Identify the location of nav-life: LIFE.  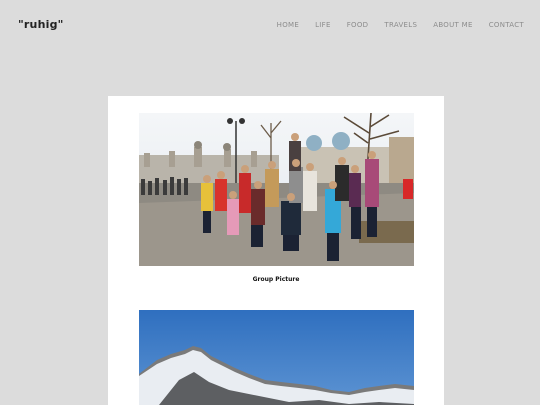
(323, 25).